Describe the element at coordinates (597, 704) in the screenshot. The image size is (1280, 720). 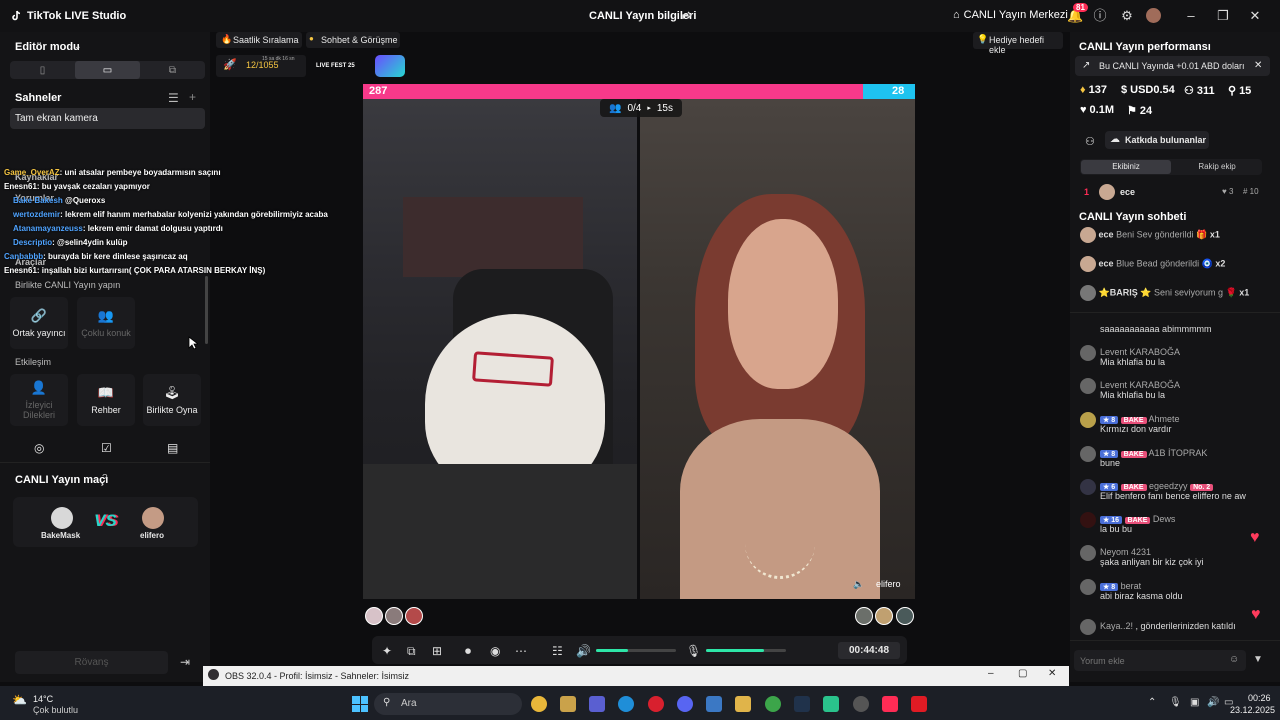
I see `teams-icon` at that location.